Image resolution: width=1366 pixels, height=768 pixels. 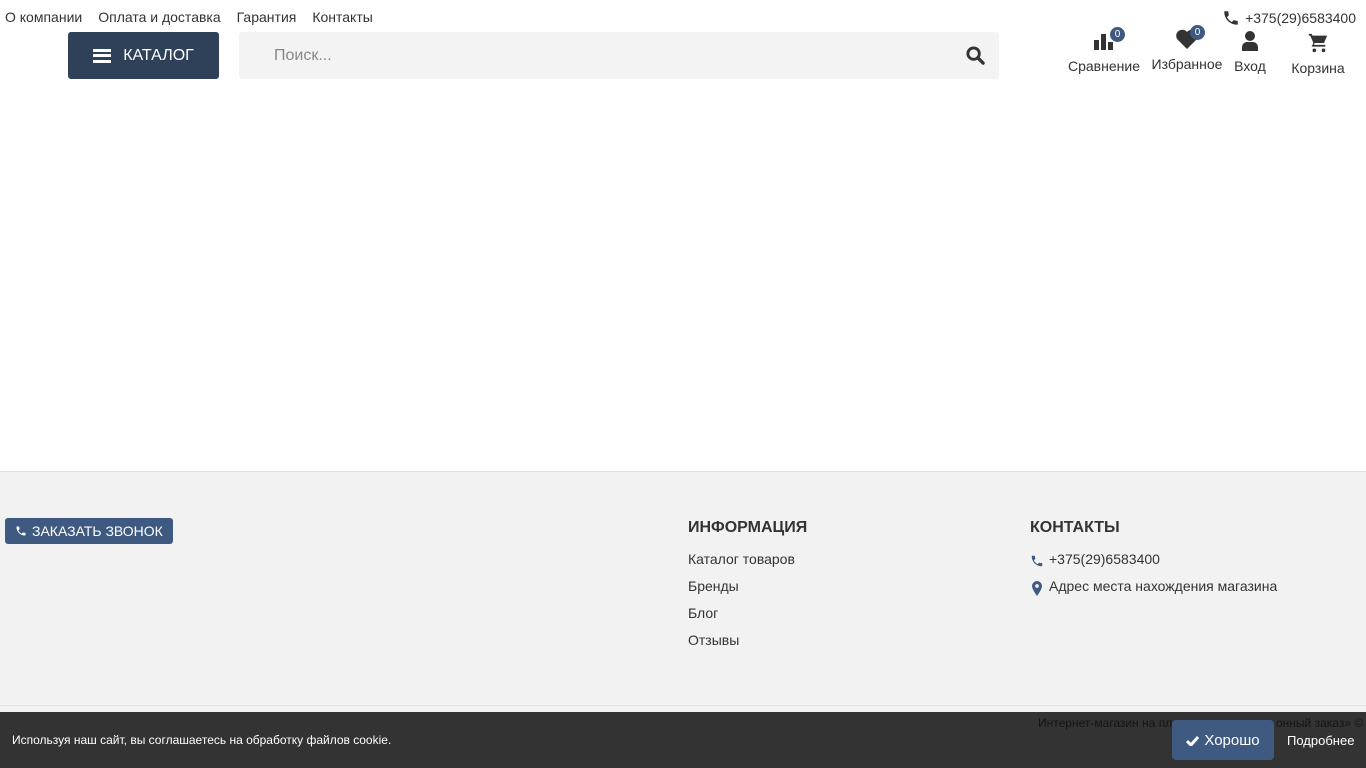 I want to click on login-label: Вход, so click(x=1250, y=66).